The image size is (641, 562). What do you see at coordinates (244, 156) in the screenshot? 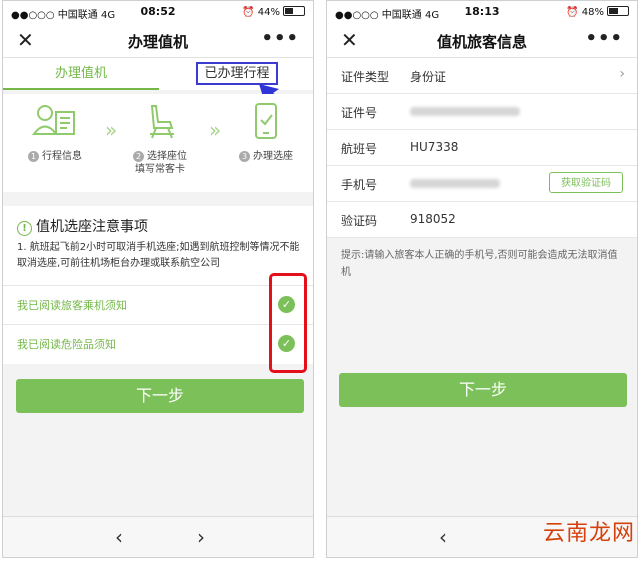
I see `step-number: 3` at bounding box center [244, 156].